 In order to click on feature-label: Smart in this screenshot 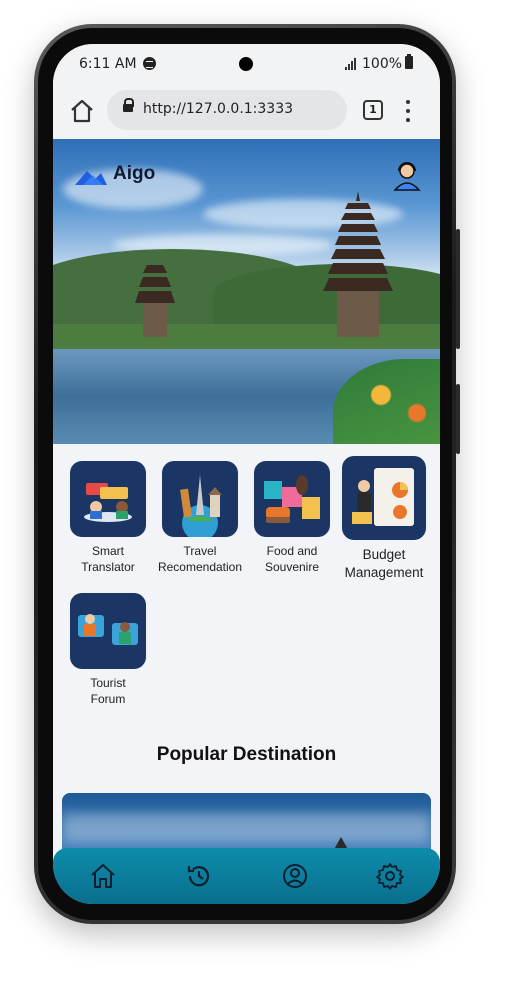, I will do `click(107, 551)`.